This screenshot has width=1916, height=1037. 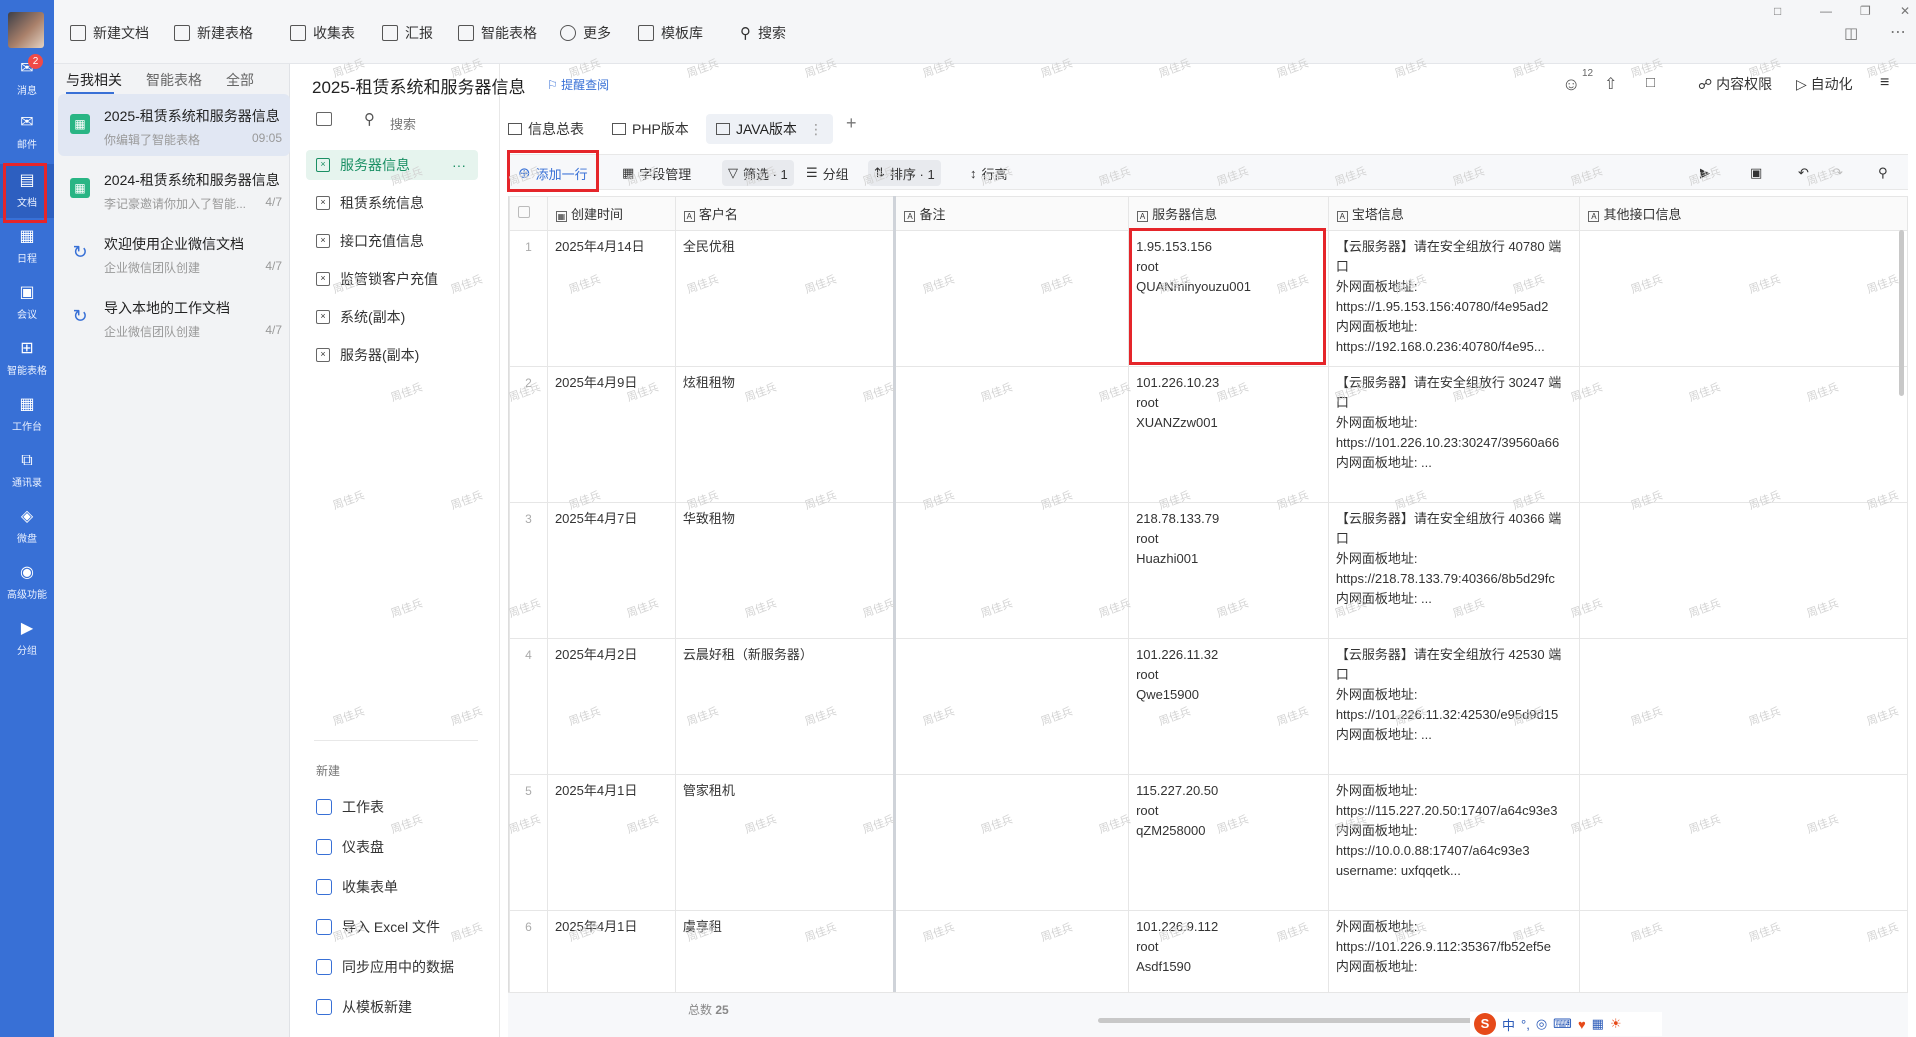 I want to click on tab-java: JAVA版本 ⋮, so click(x=769, y=129).